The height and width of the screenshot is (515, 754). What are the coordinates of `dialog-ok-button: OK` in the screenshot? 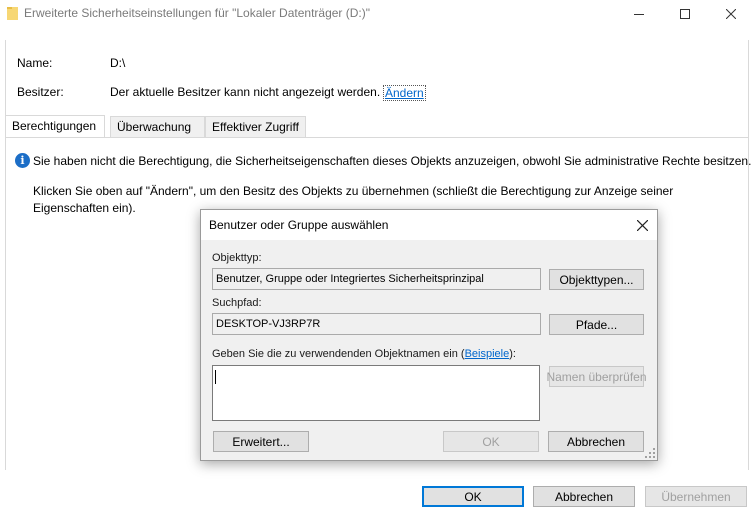 It's located at (491, 441).